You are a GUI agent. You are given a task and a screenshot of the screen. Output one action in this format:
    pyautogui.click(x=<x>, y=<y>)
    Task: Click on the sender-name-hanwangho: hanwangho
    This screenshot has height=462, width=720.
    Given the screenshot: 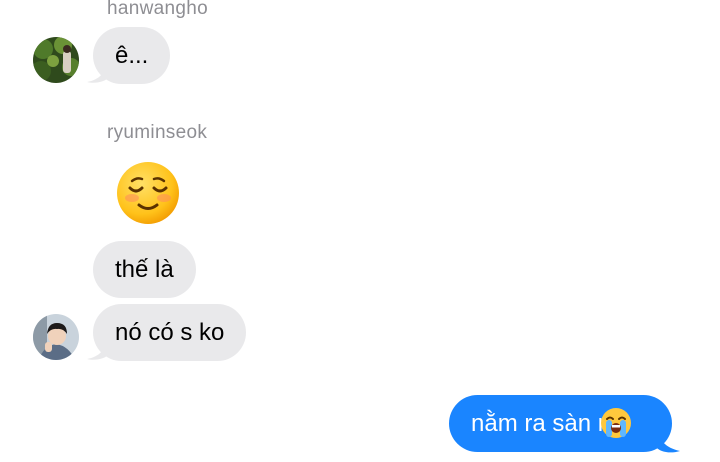 What is the action you would take?
    pyautogui.click(x=157, y=9)
    